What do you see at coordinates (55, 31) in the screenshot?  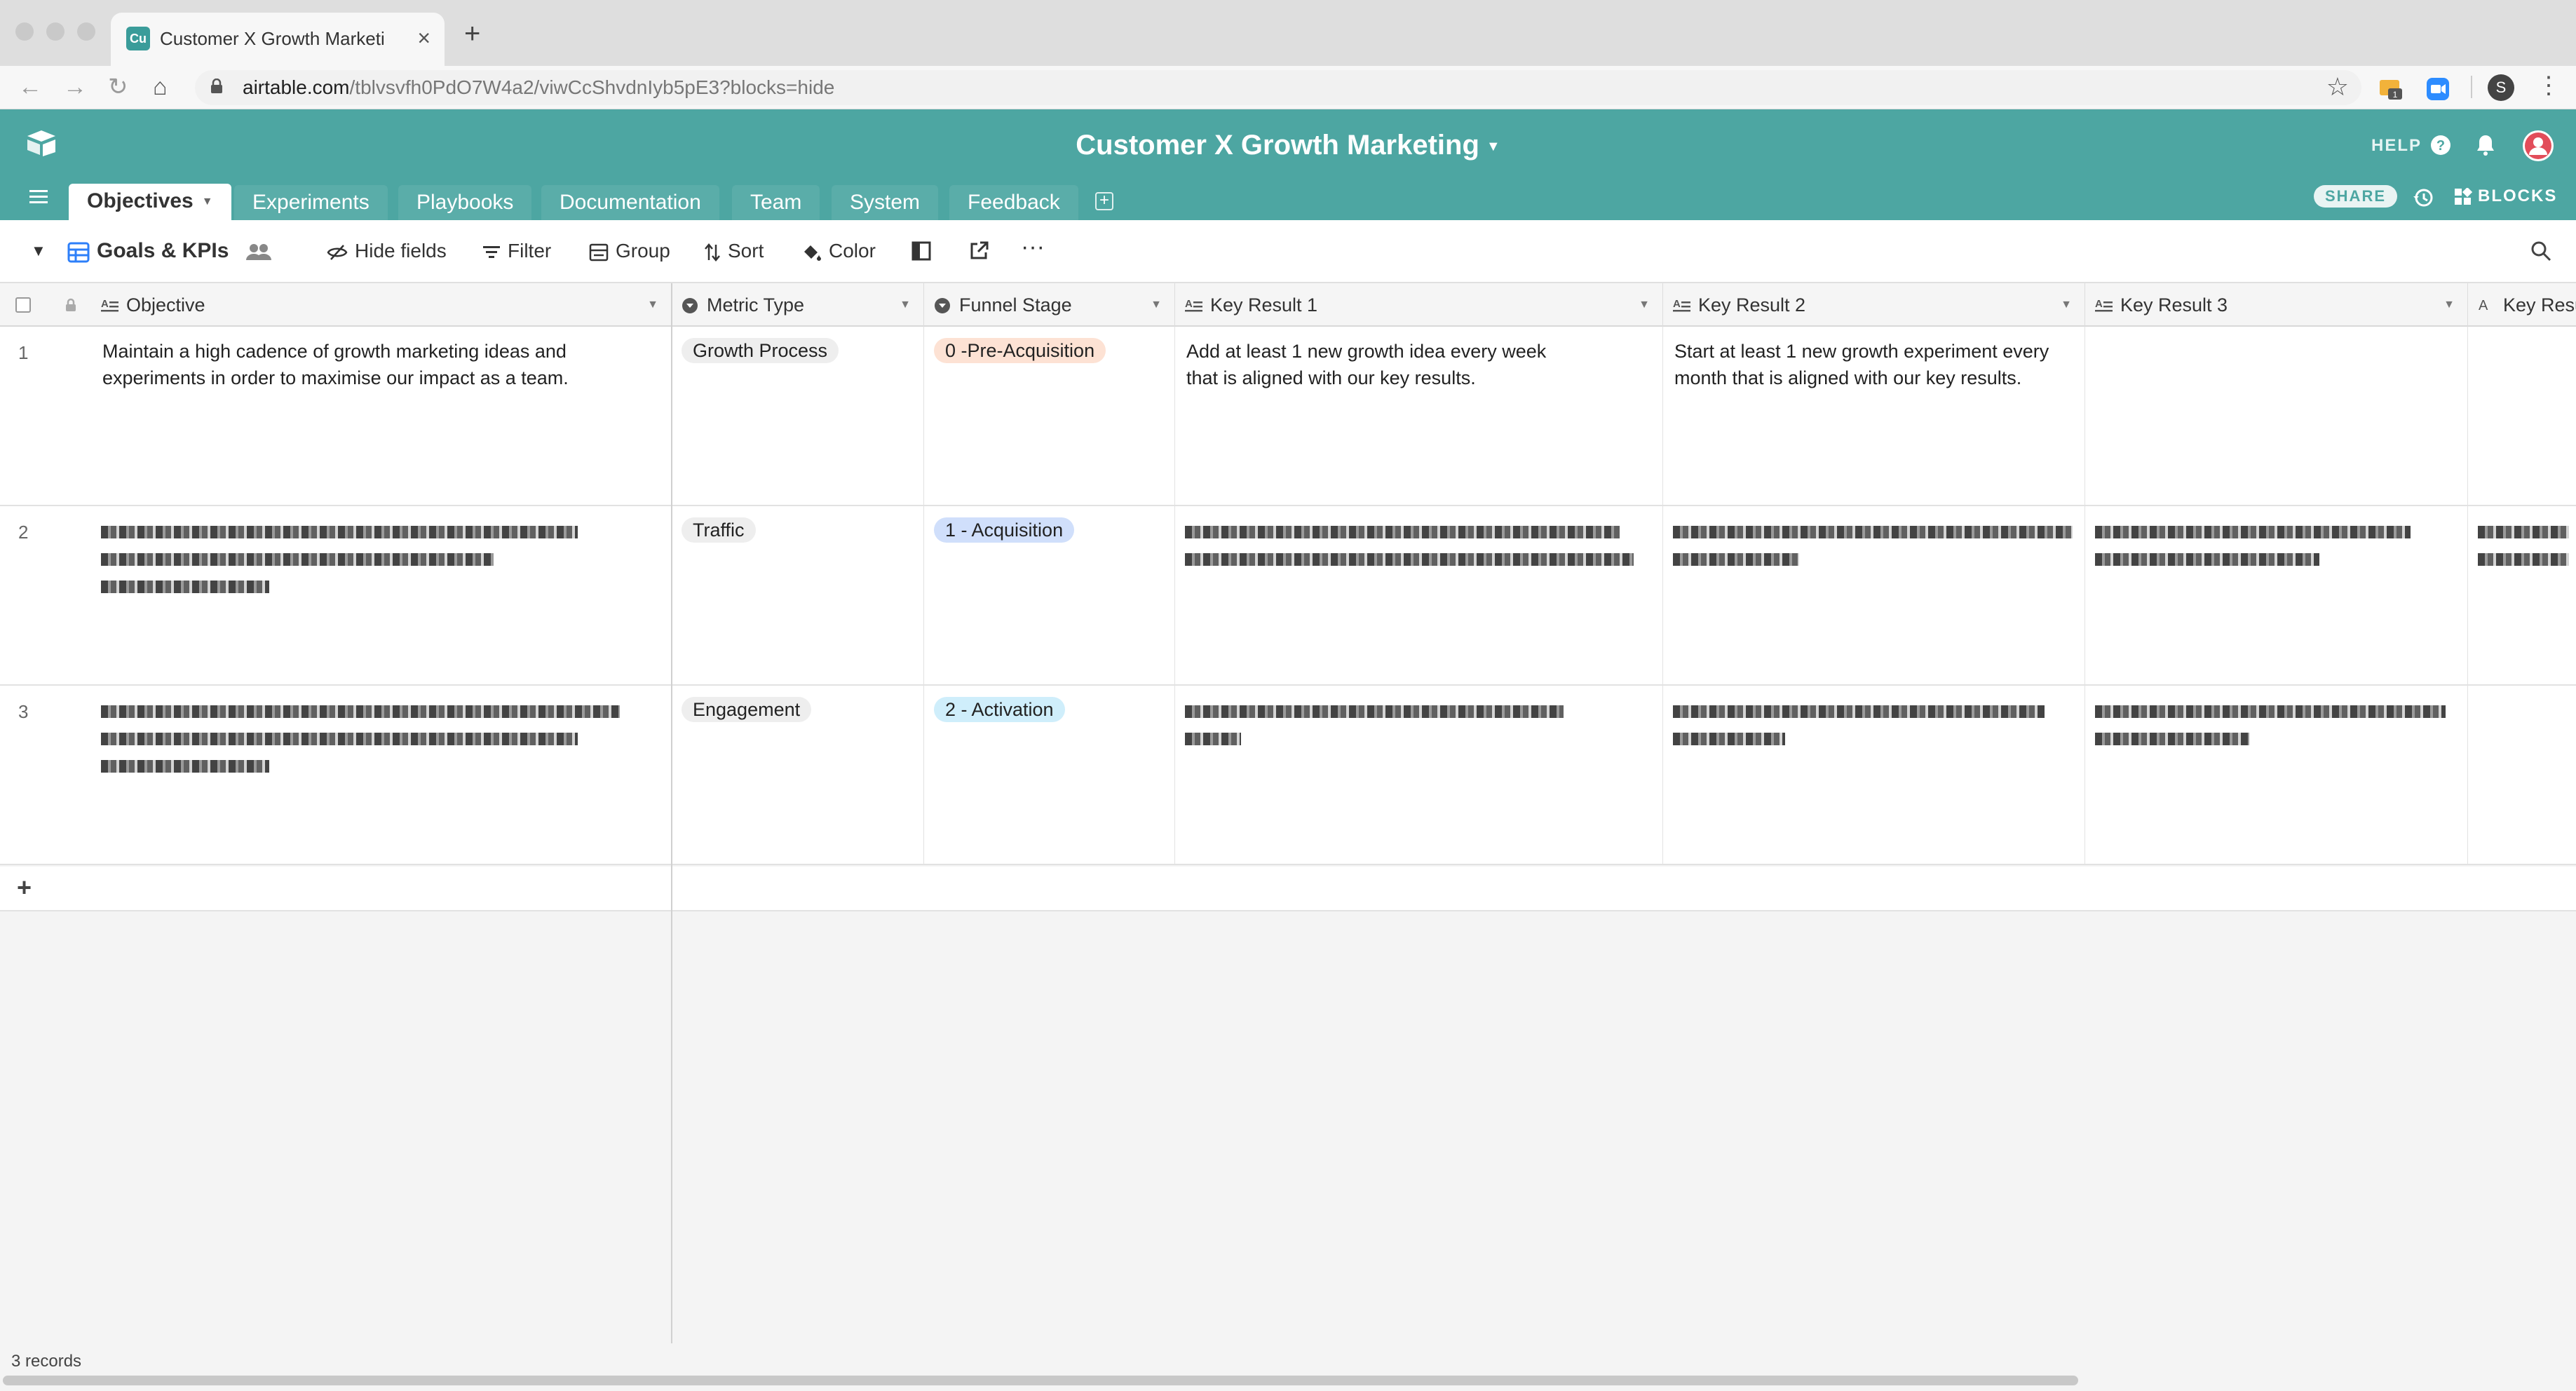 I see `minimize-window-button` at bounding box center [55, 31].